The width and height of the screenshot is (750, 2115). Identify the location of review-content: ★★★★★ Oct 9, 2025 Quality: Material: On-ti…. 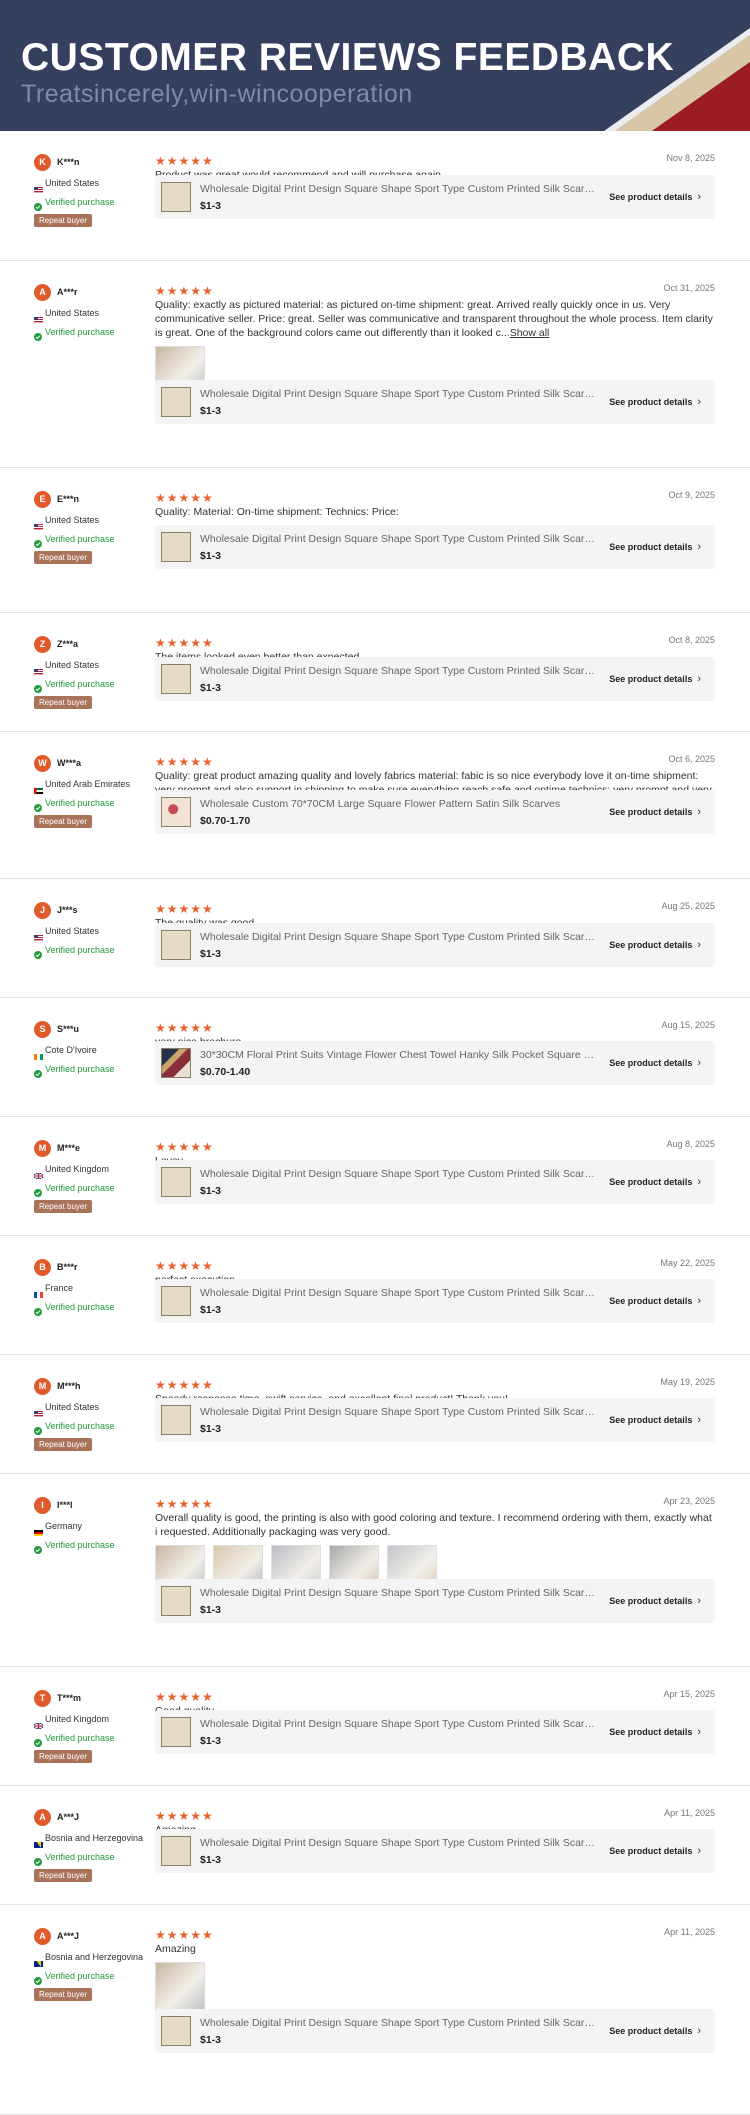
(435, 551).